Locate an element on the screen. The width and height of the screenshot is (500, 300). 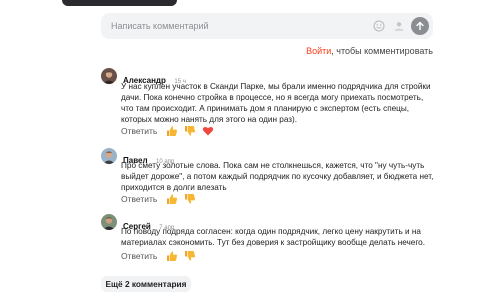
comment-input is located at coordinates (231, 26).